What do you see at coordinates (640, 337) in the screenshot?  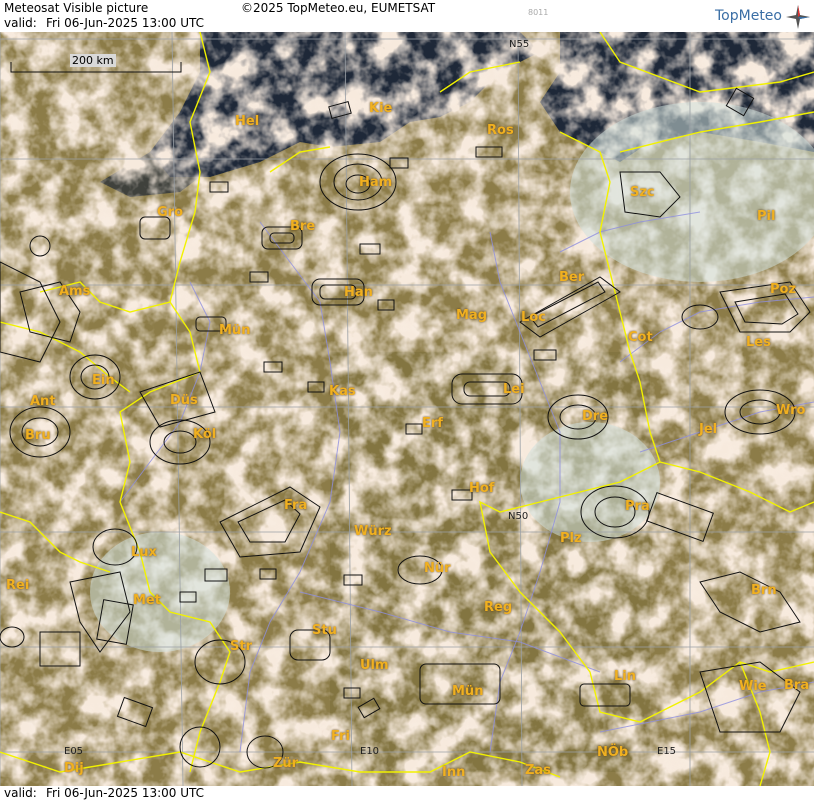 I see `city-label: Cot` at bounding box center [640, 337].